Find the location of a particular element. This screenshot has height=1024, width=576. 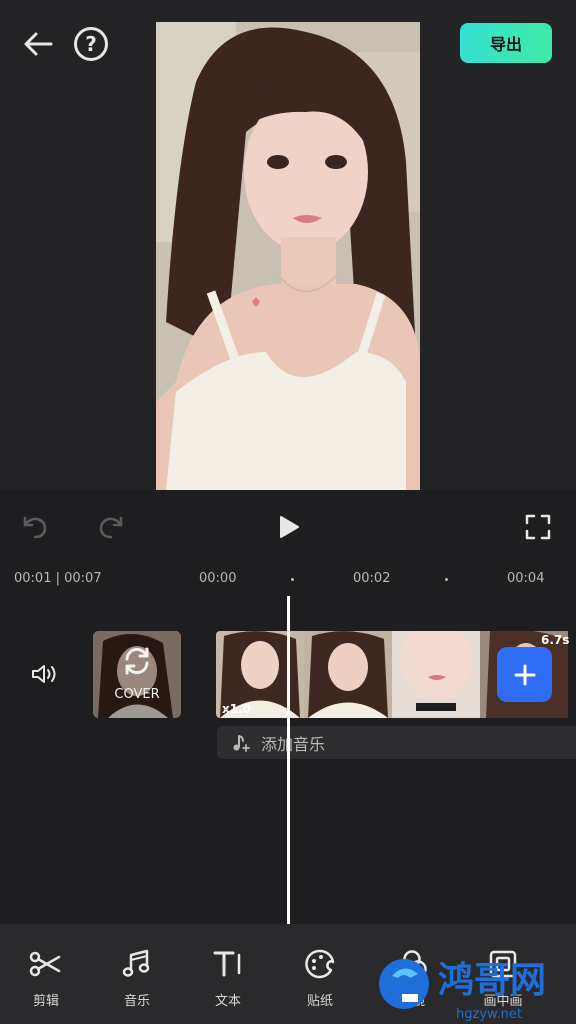

play-button is located at coordinates (289, 527).